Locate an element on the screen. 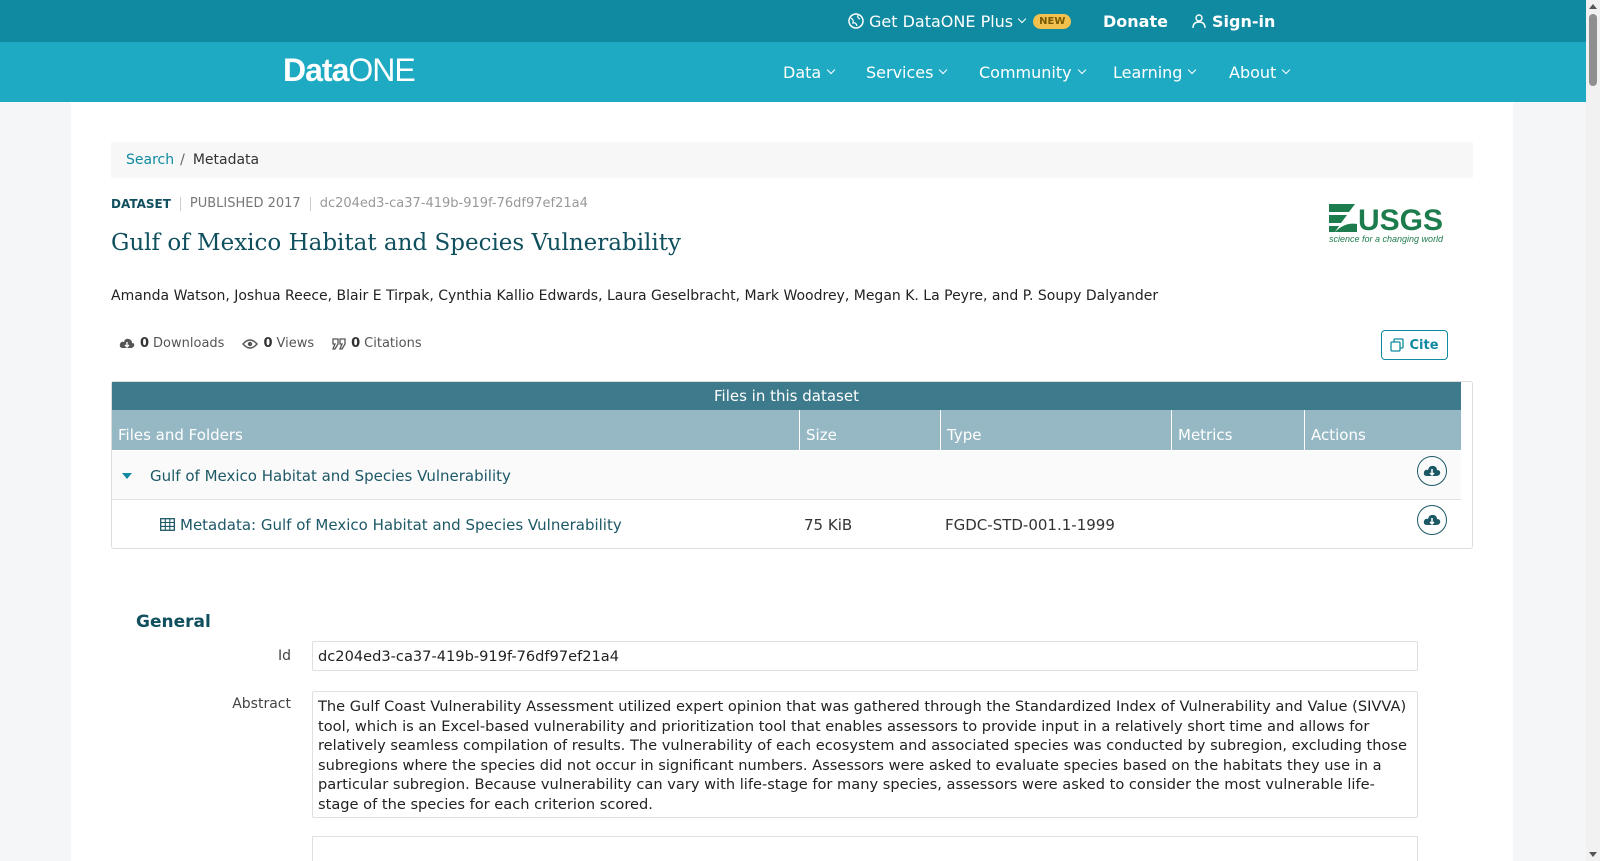 Image resolution: width=1600 pixels, height=861 pixels. caret-down-icon is located at coordinates (127, 475).